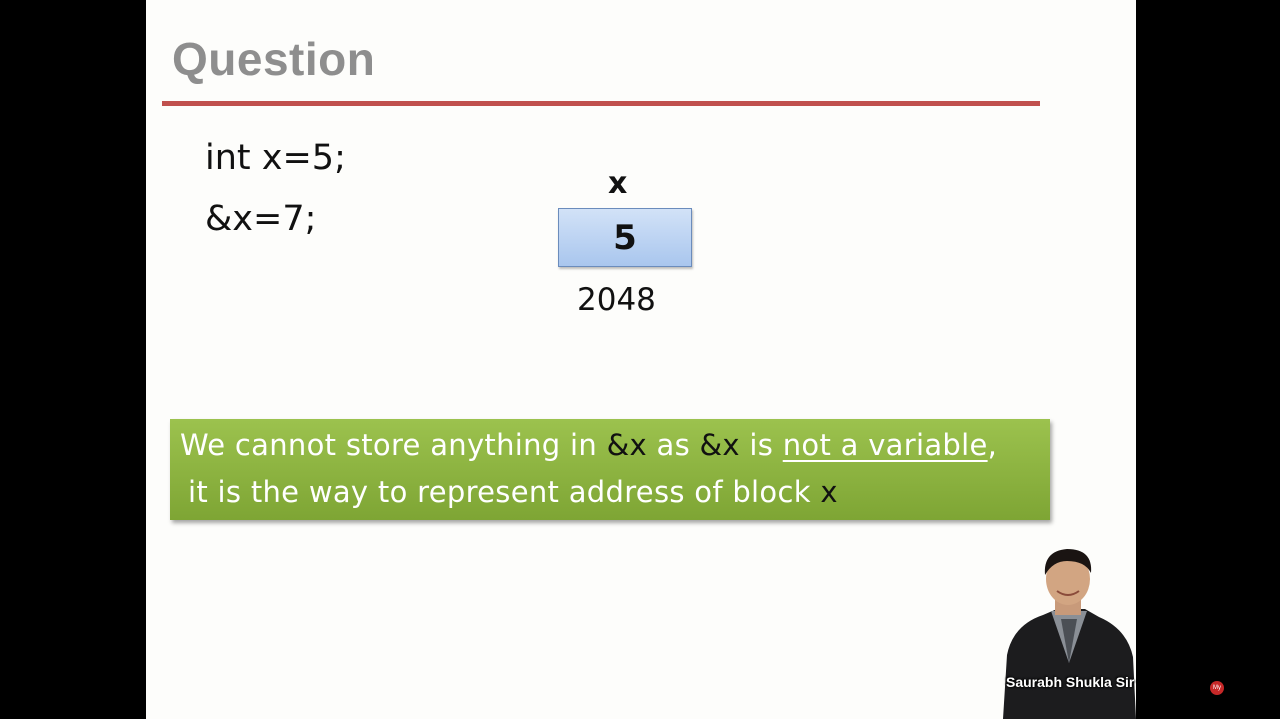 The height and width of the screenshot is (719, 1280). Describe the element at coordinates (1217, 688) in the screenshot. I see `channel-logo-icon: My` at that location.